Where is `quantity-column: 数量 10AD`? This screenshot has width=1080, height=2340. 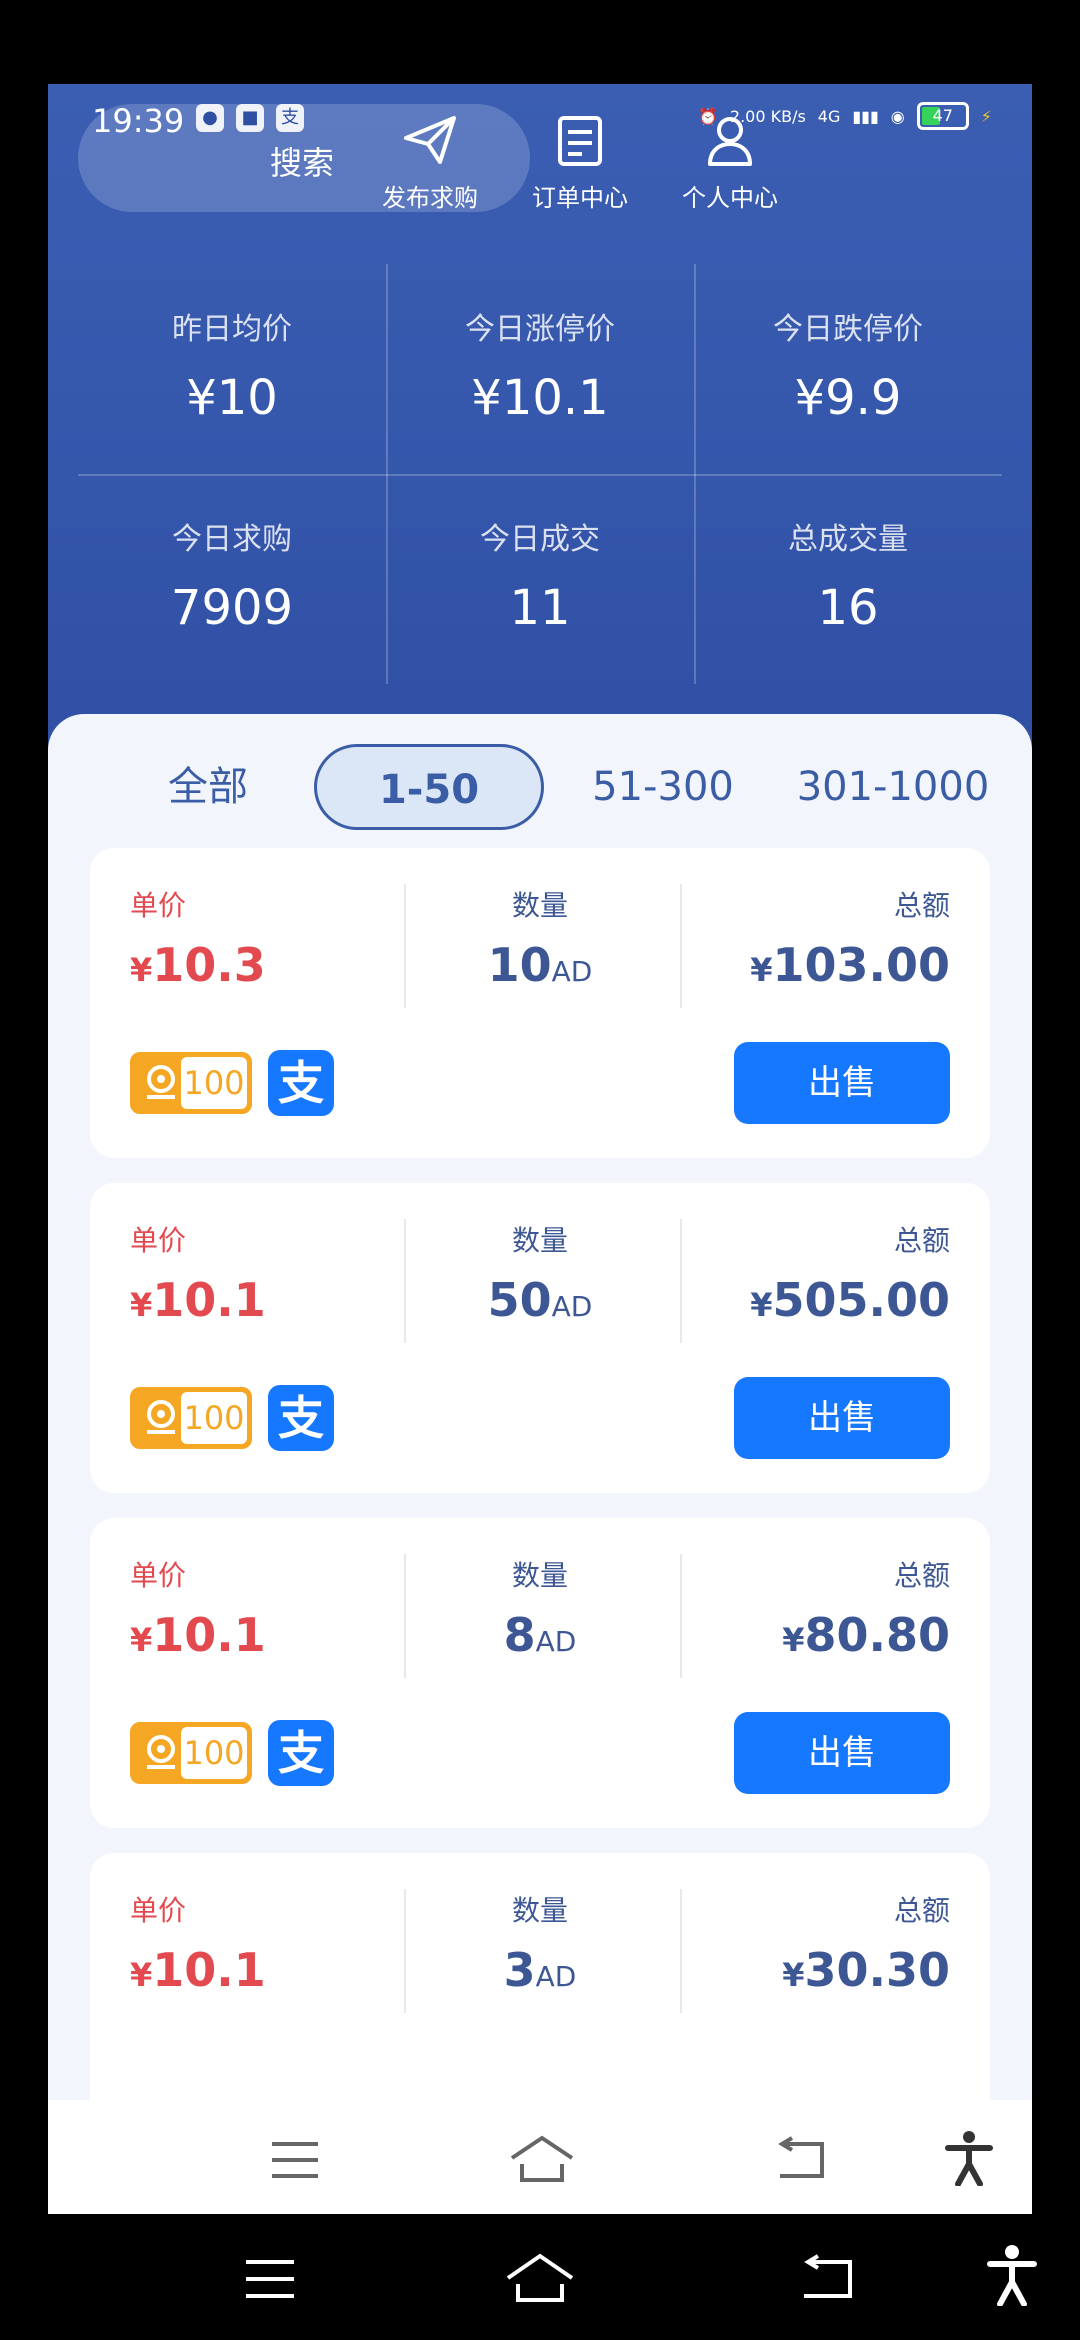
quantity-column: 数量 10AD is located at coordinates (540, 944).